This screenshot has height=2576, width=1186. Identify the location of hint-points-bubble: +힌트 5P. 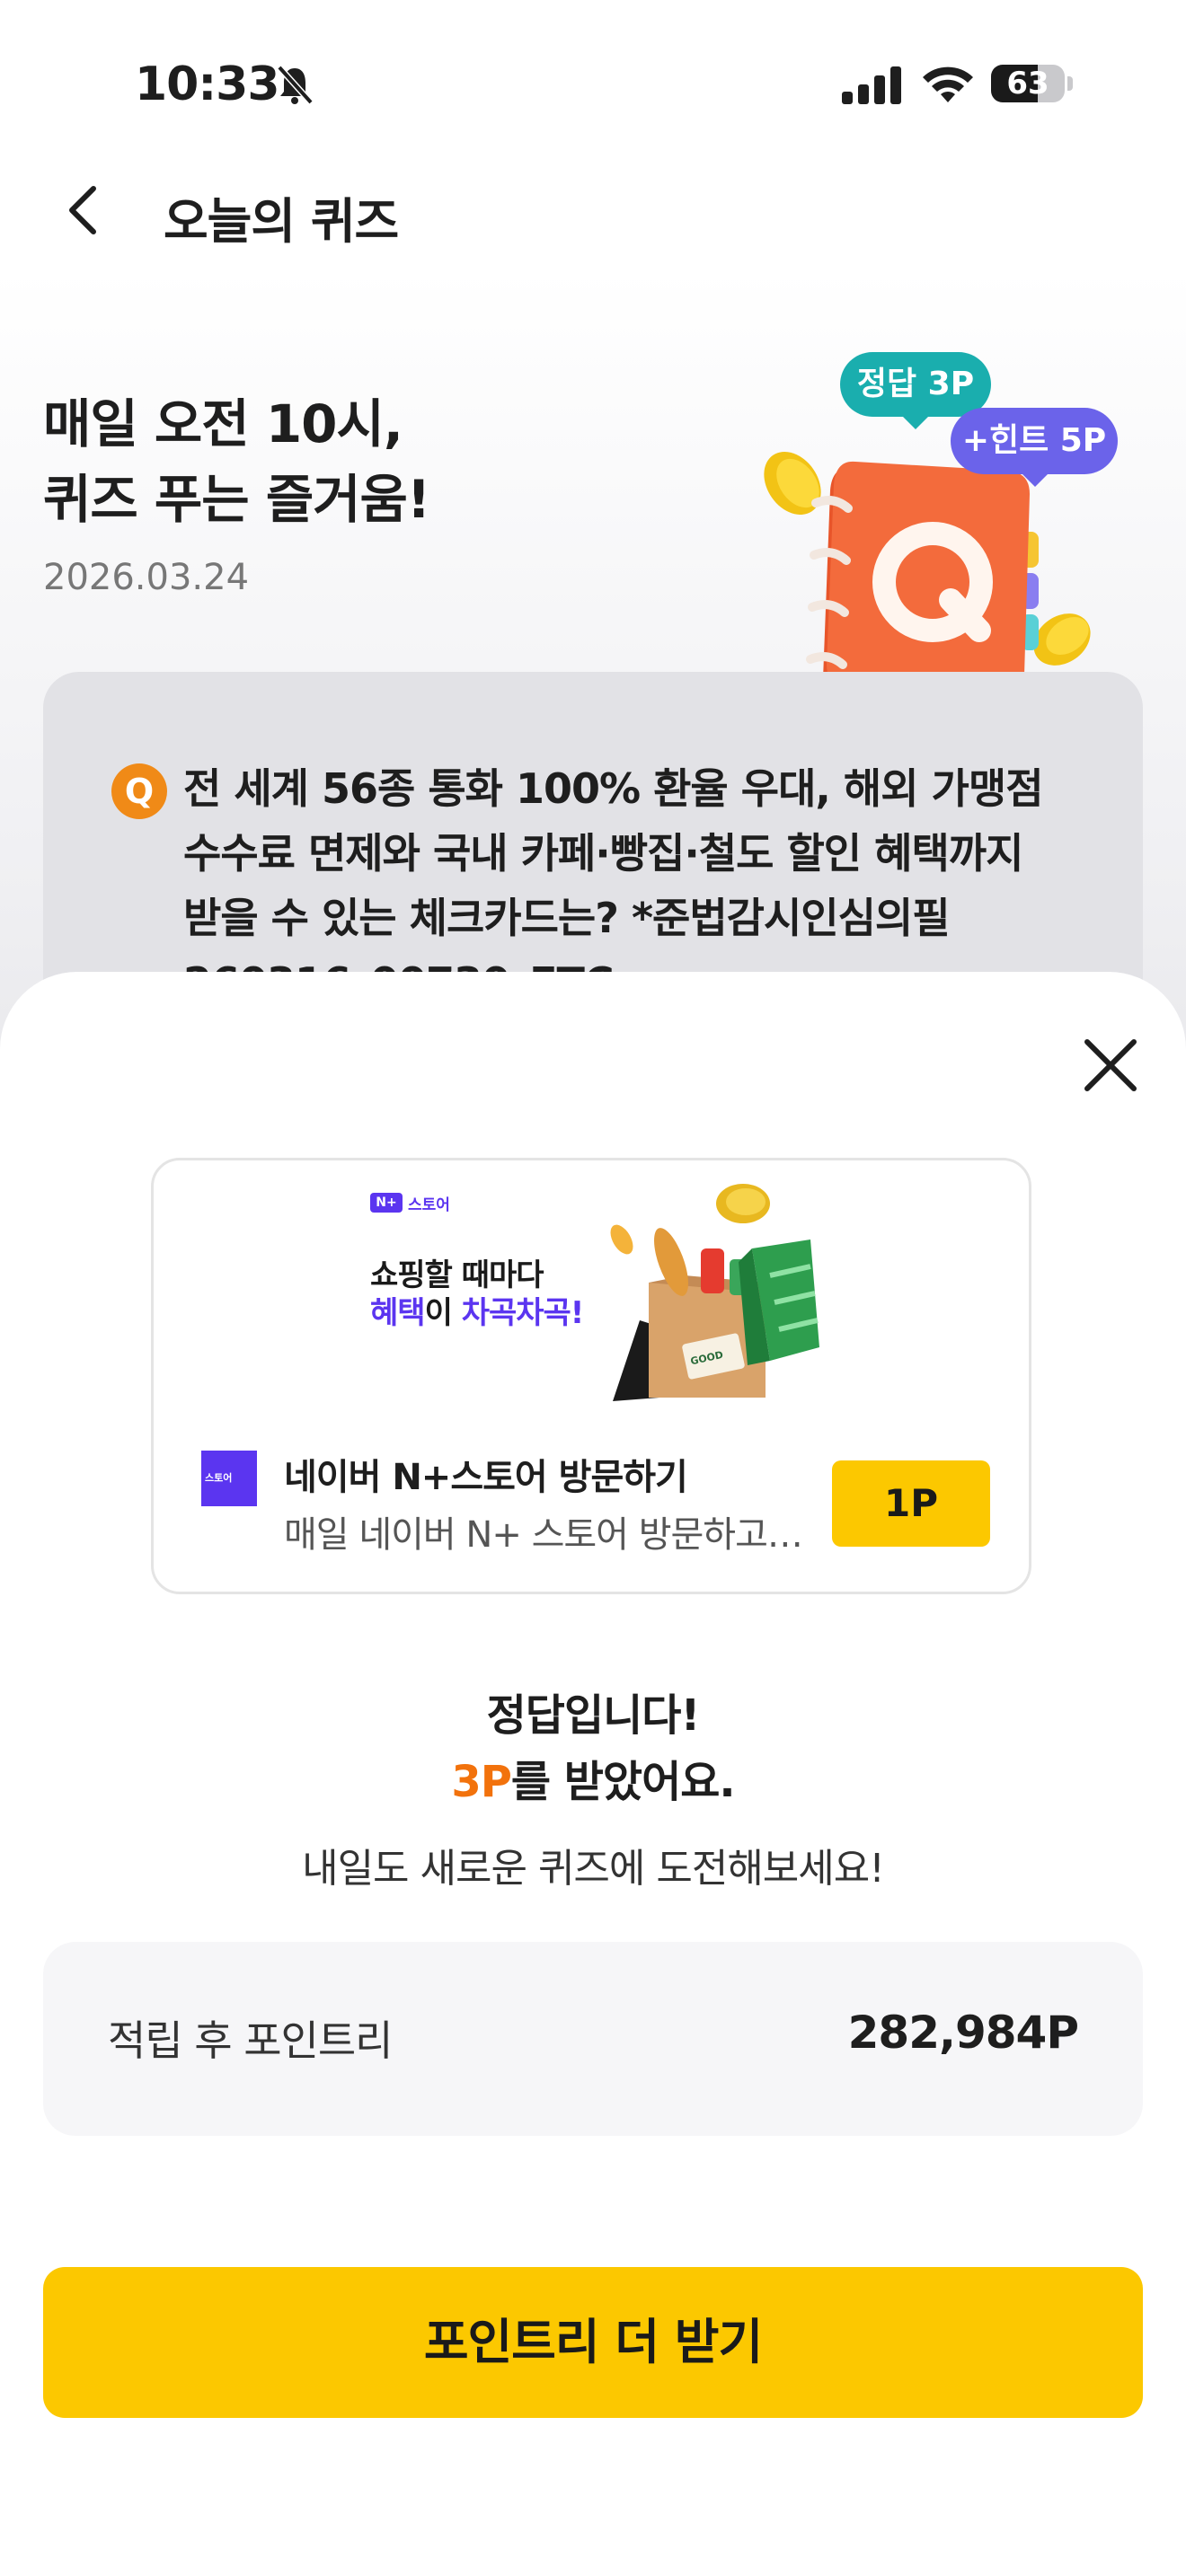
(1034, 447).